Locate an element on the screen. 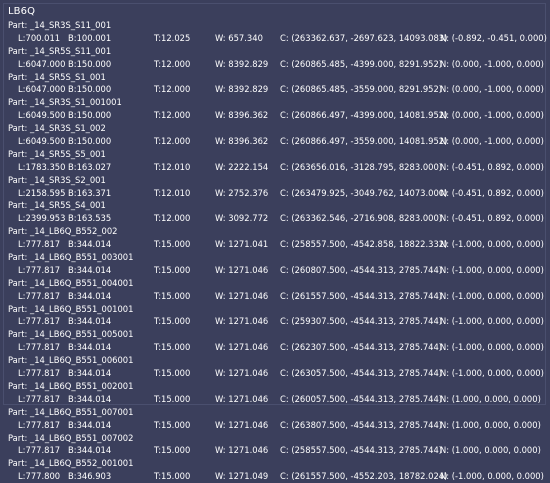 The image size is (550, 483). center-coordinates: C: (263807.500, -4544.313, 2785.744) is located at coordinates (361, 424).